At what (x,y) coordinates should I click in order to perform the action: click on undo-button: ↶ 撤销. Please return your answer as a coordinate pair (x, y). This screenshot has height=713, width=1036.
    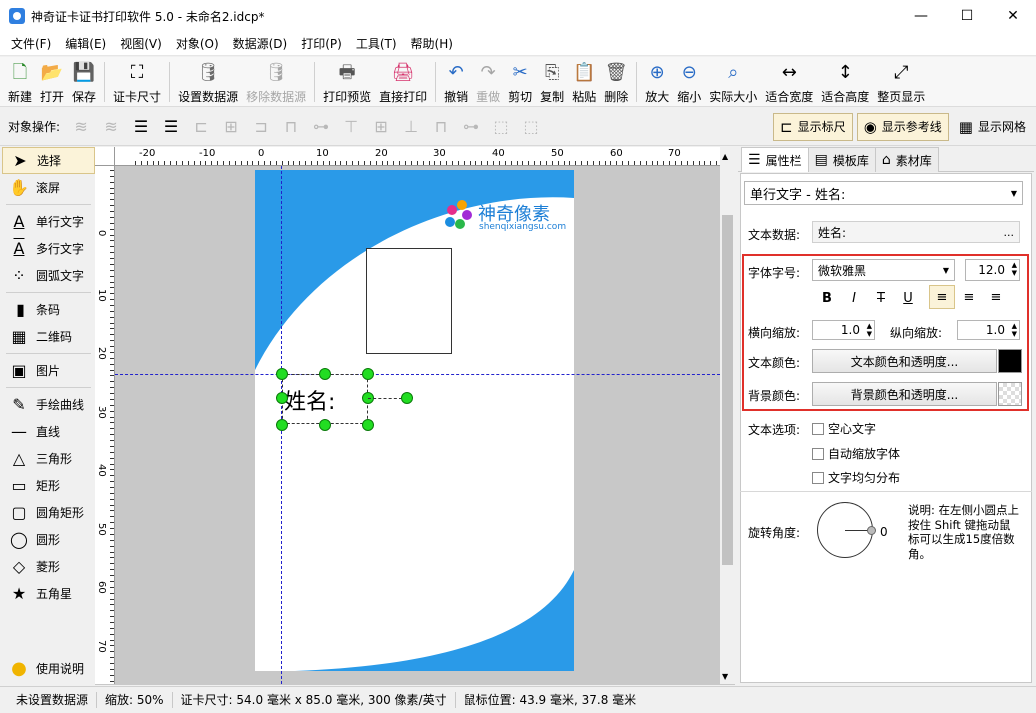
    Looking at the image, I should click on (456, 82).